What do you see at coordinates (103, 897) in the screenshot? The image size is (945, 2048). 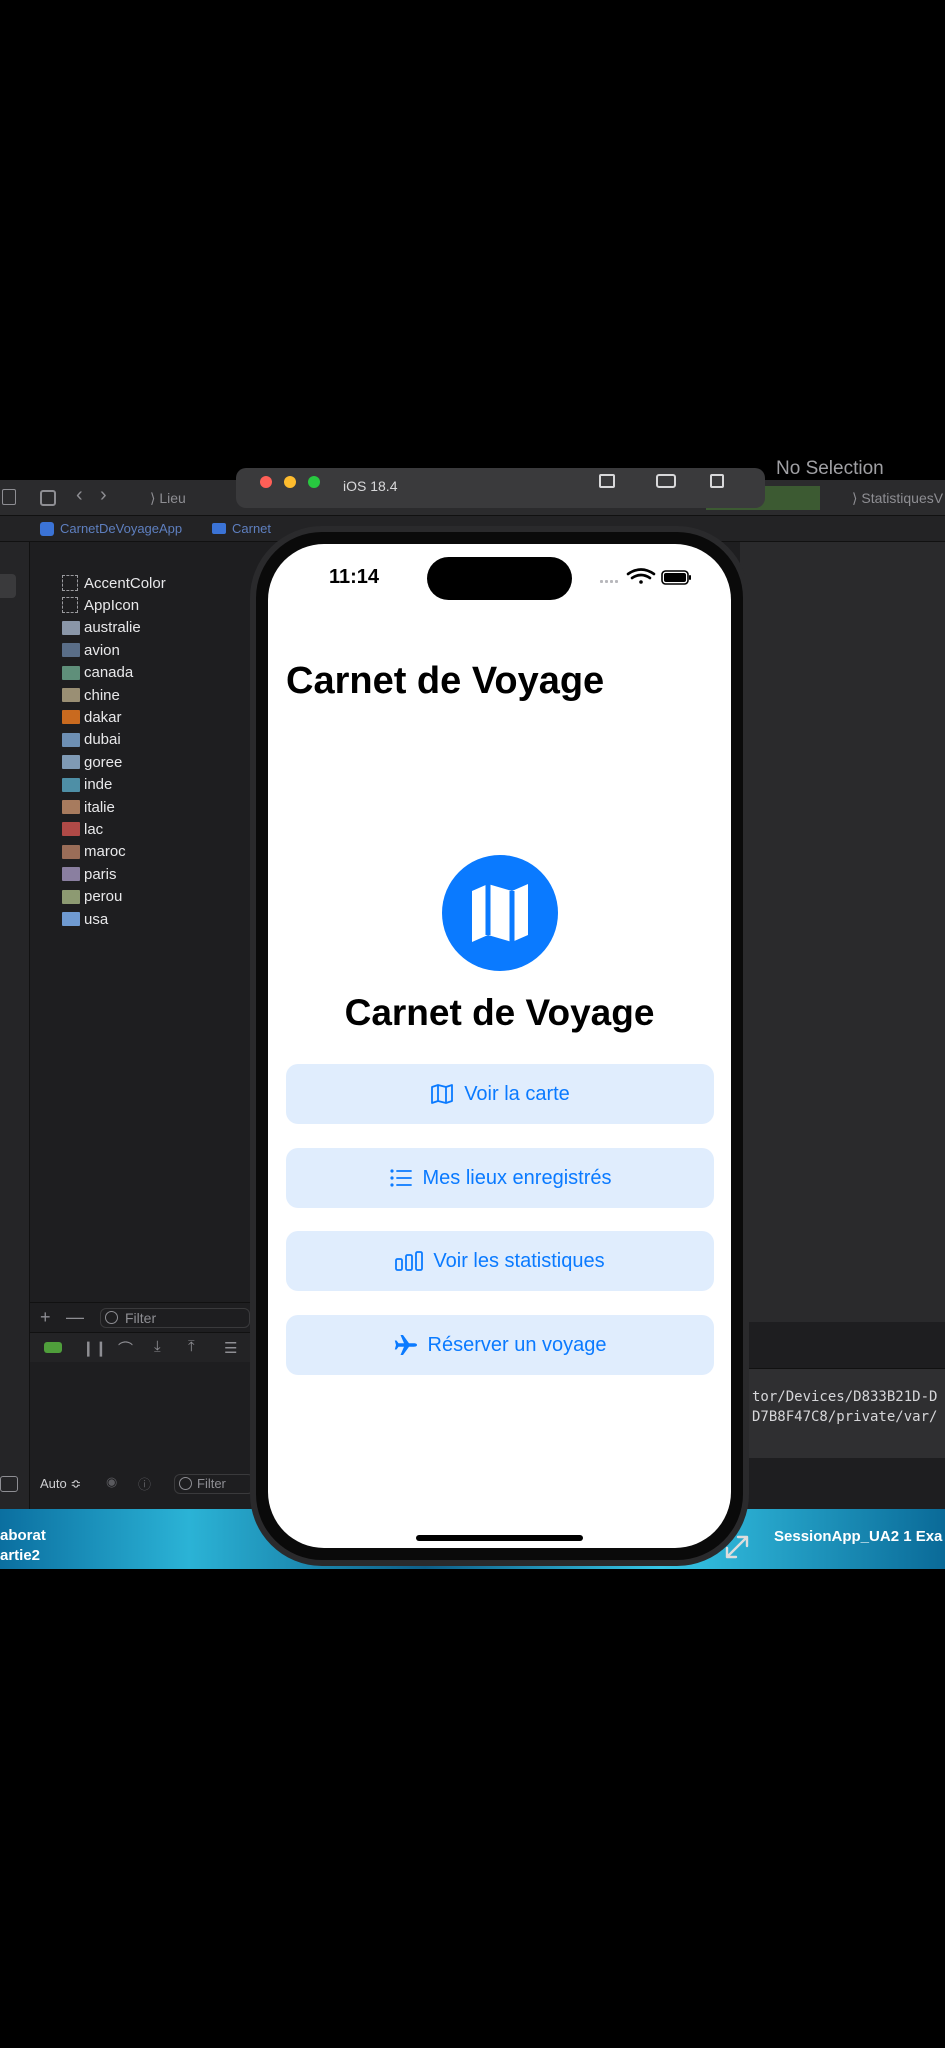 I see `asset-item-label: perou` at bounding box center [103, 897].